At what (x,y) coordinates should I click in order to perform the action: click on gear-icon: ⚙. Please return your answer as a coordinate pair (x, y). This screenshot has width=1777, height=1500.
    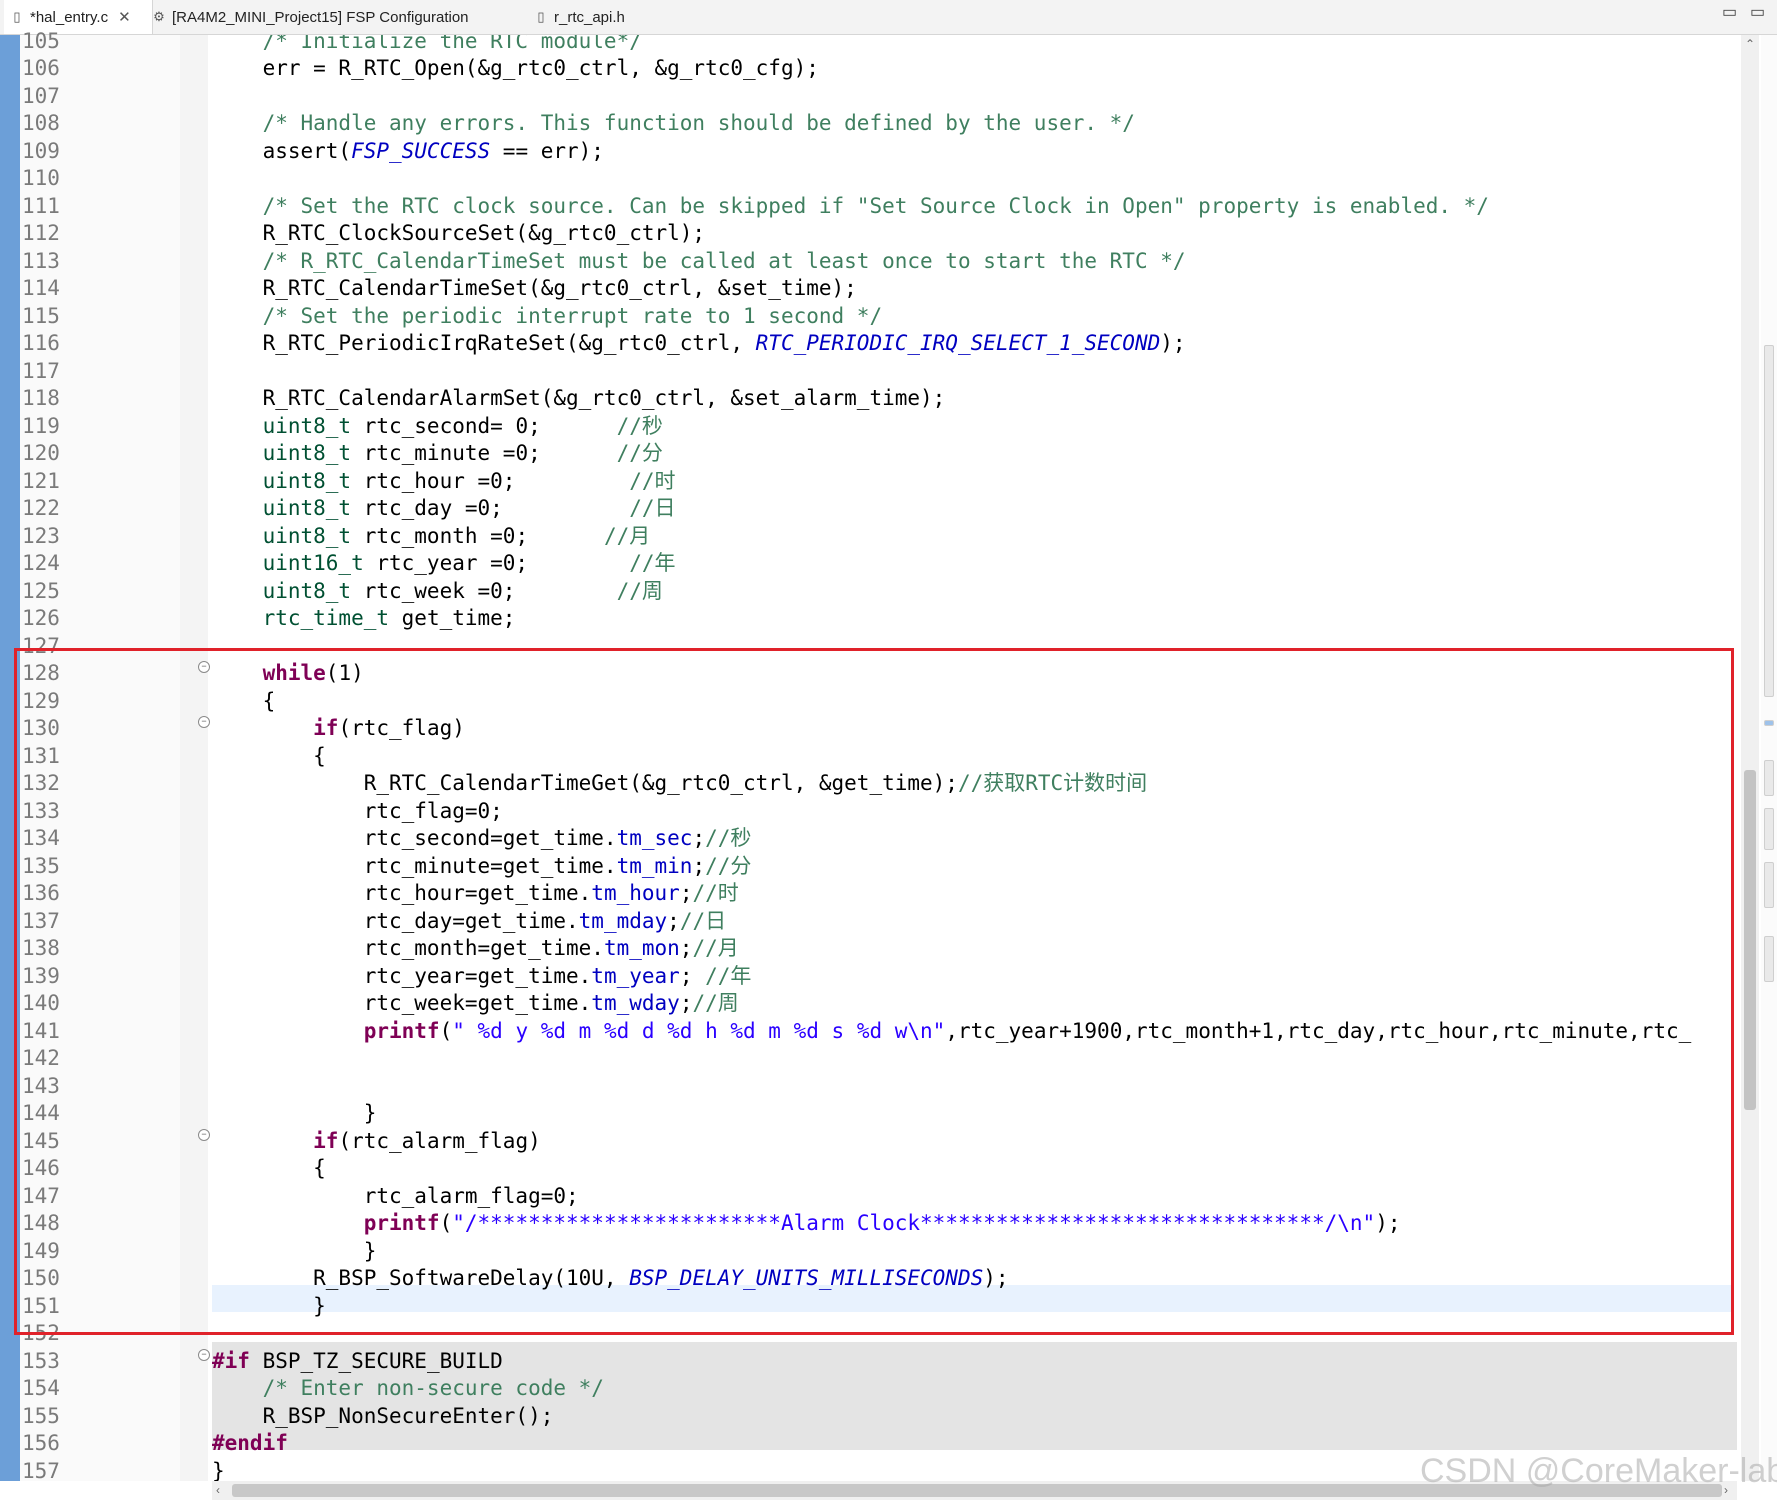
    Looking at the image, I should click on (159, 16).